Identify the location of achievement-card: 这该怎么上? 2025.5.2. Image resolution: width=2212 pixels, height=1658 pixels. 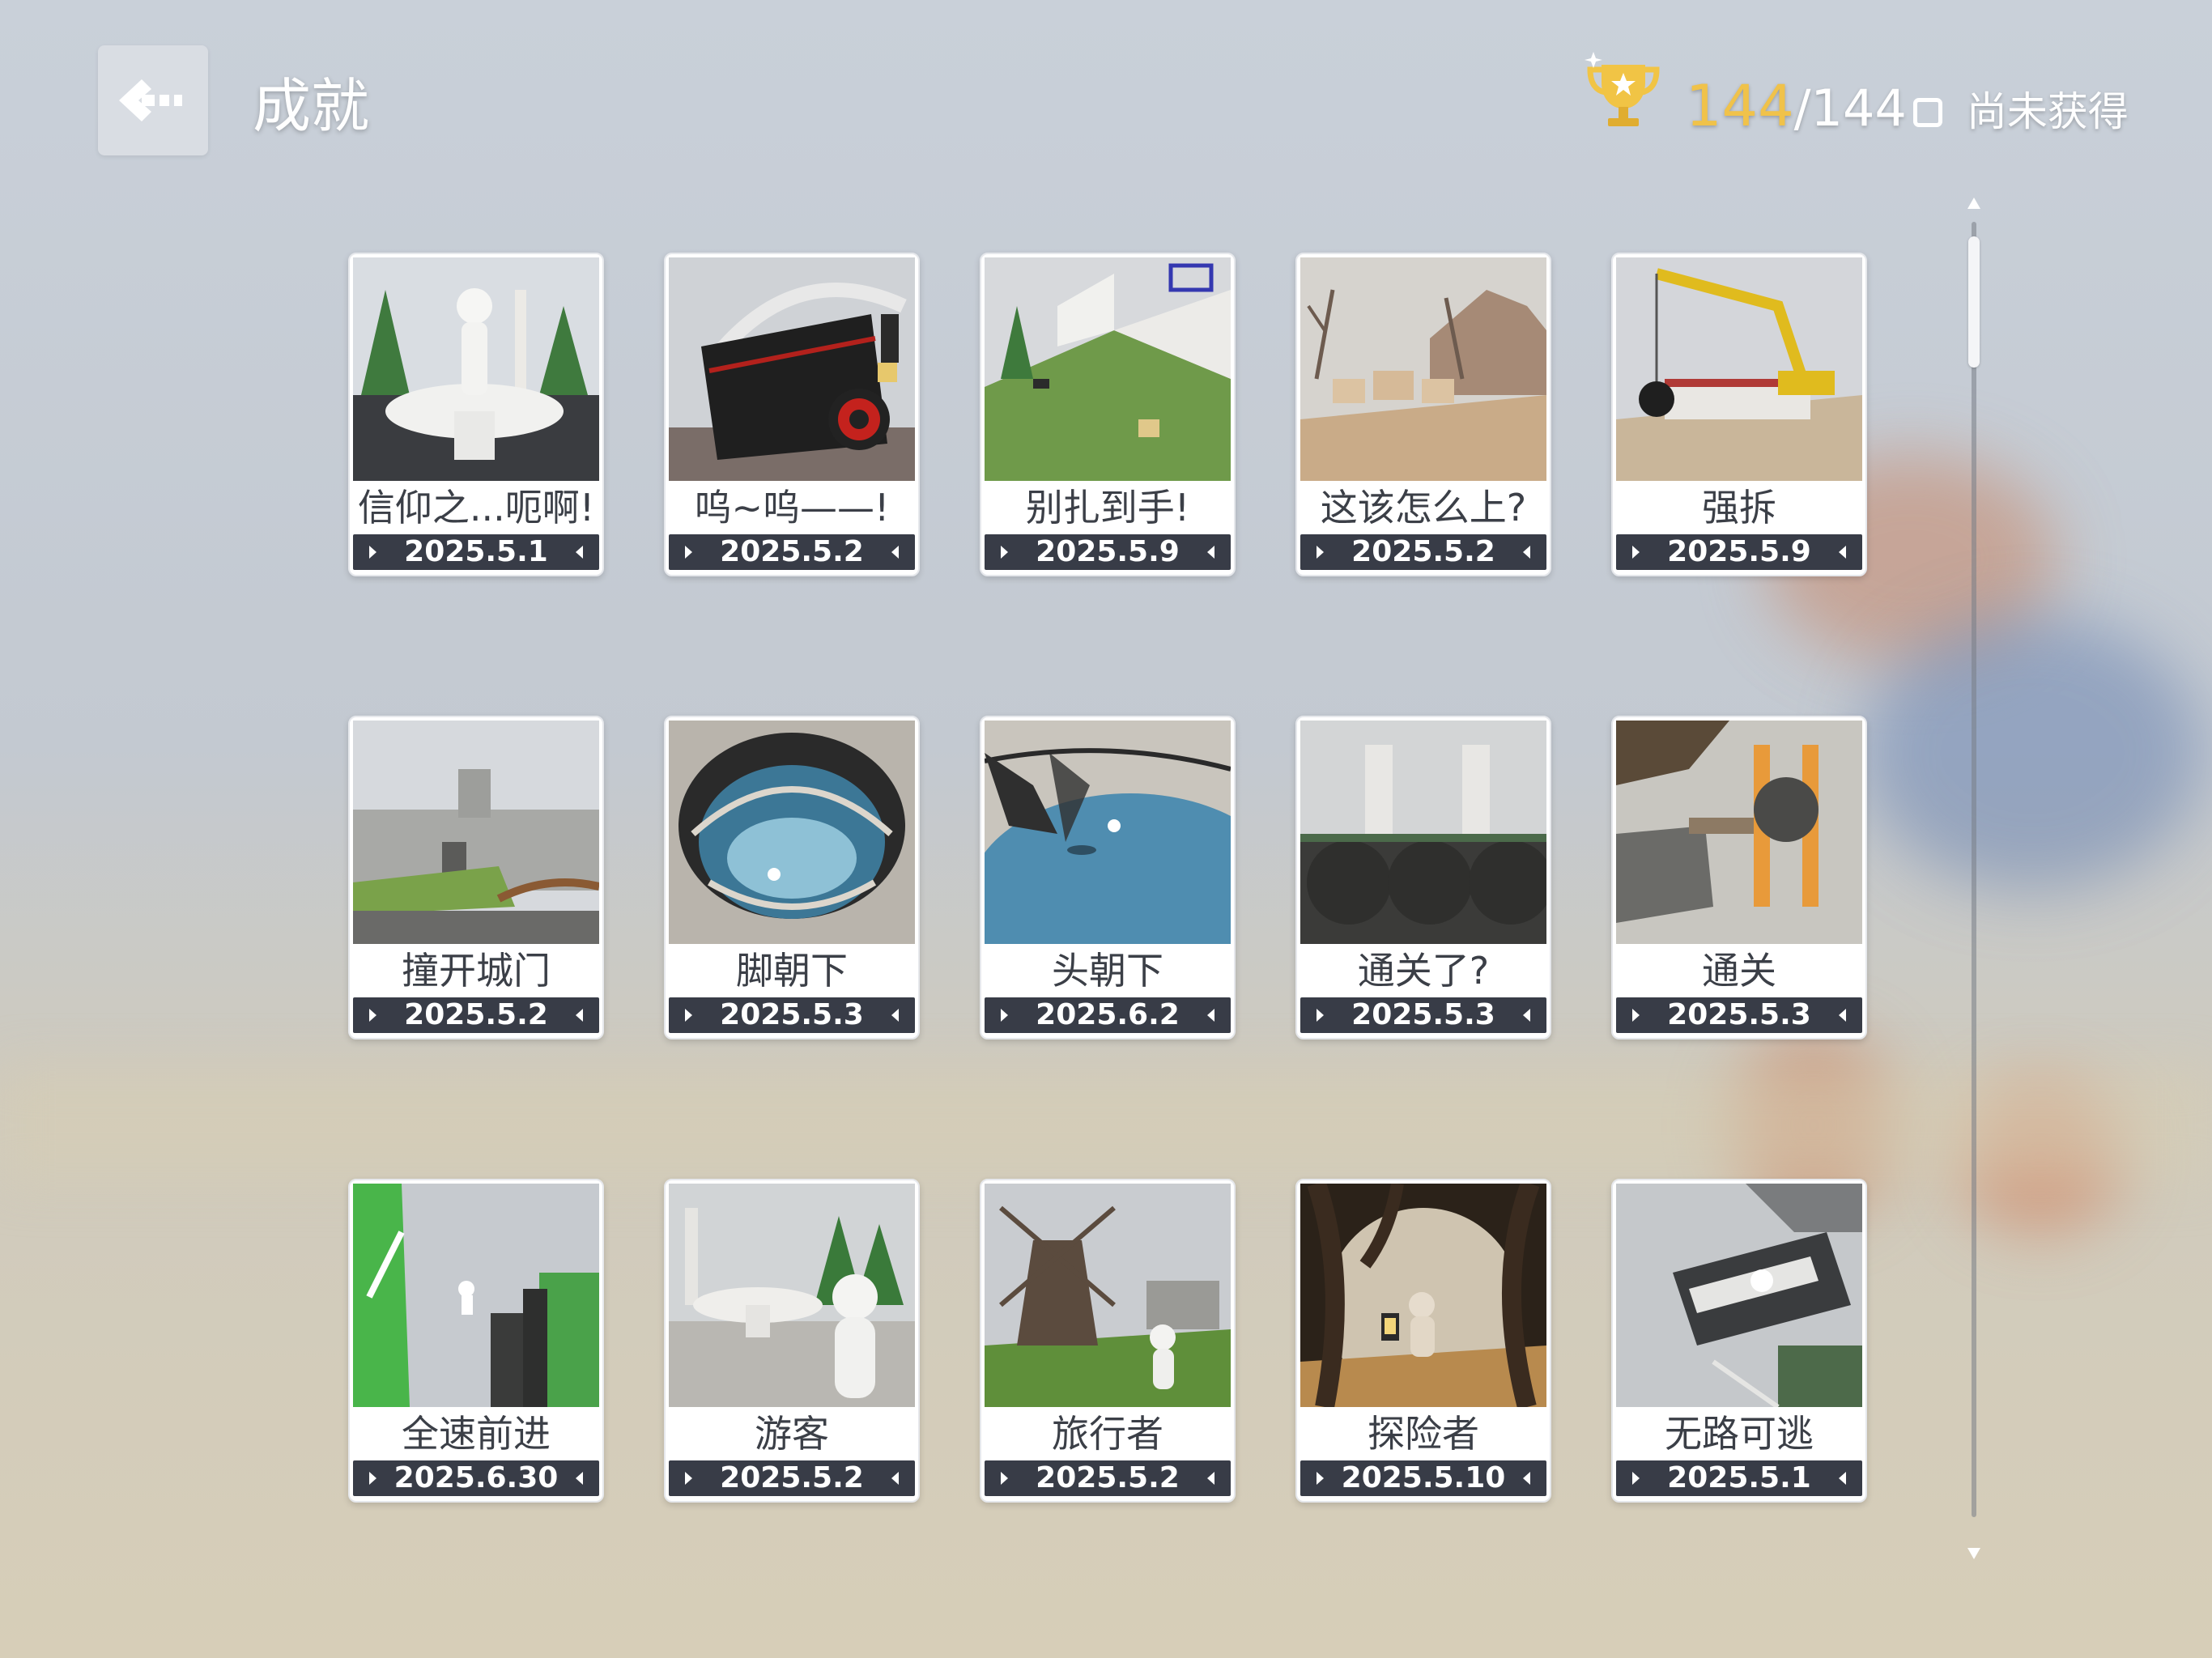
(1423, 414).